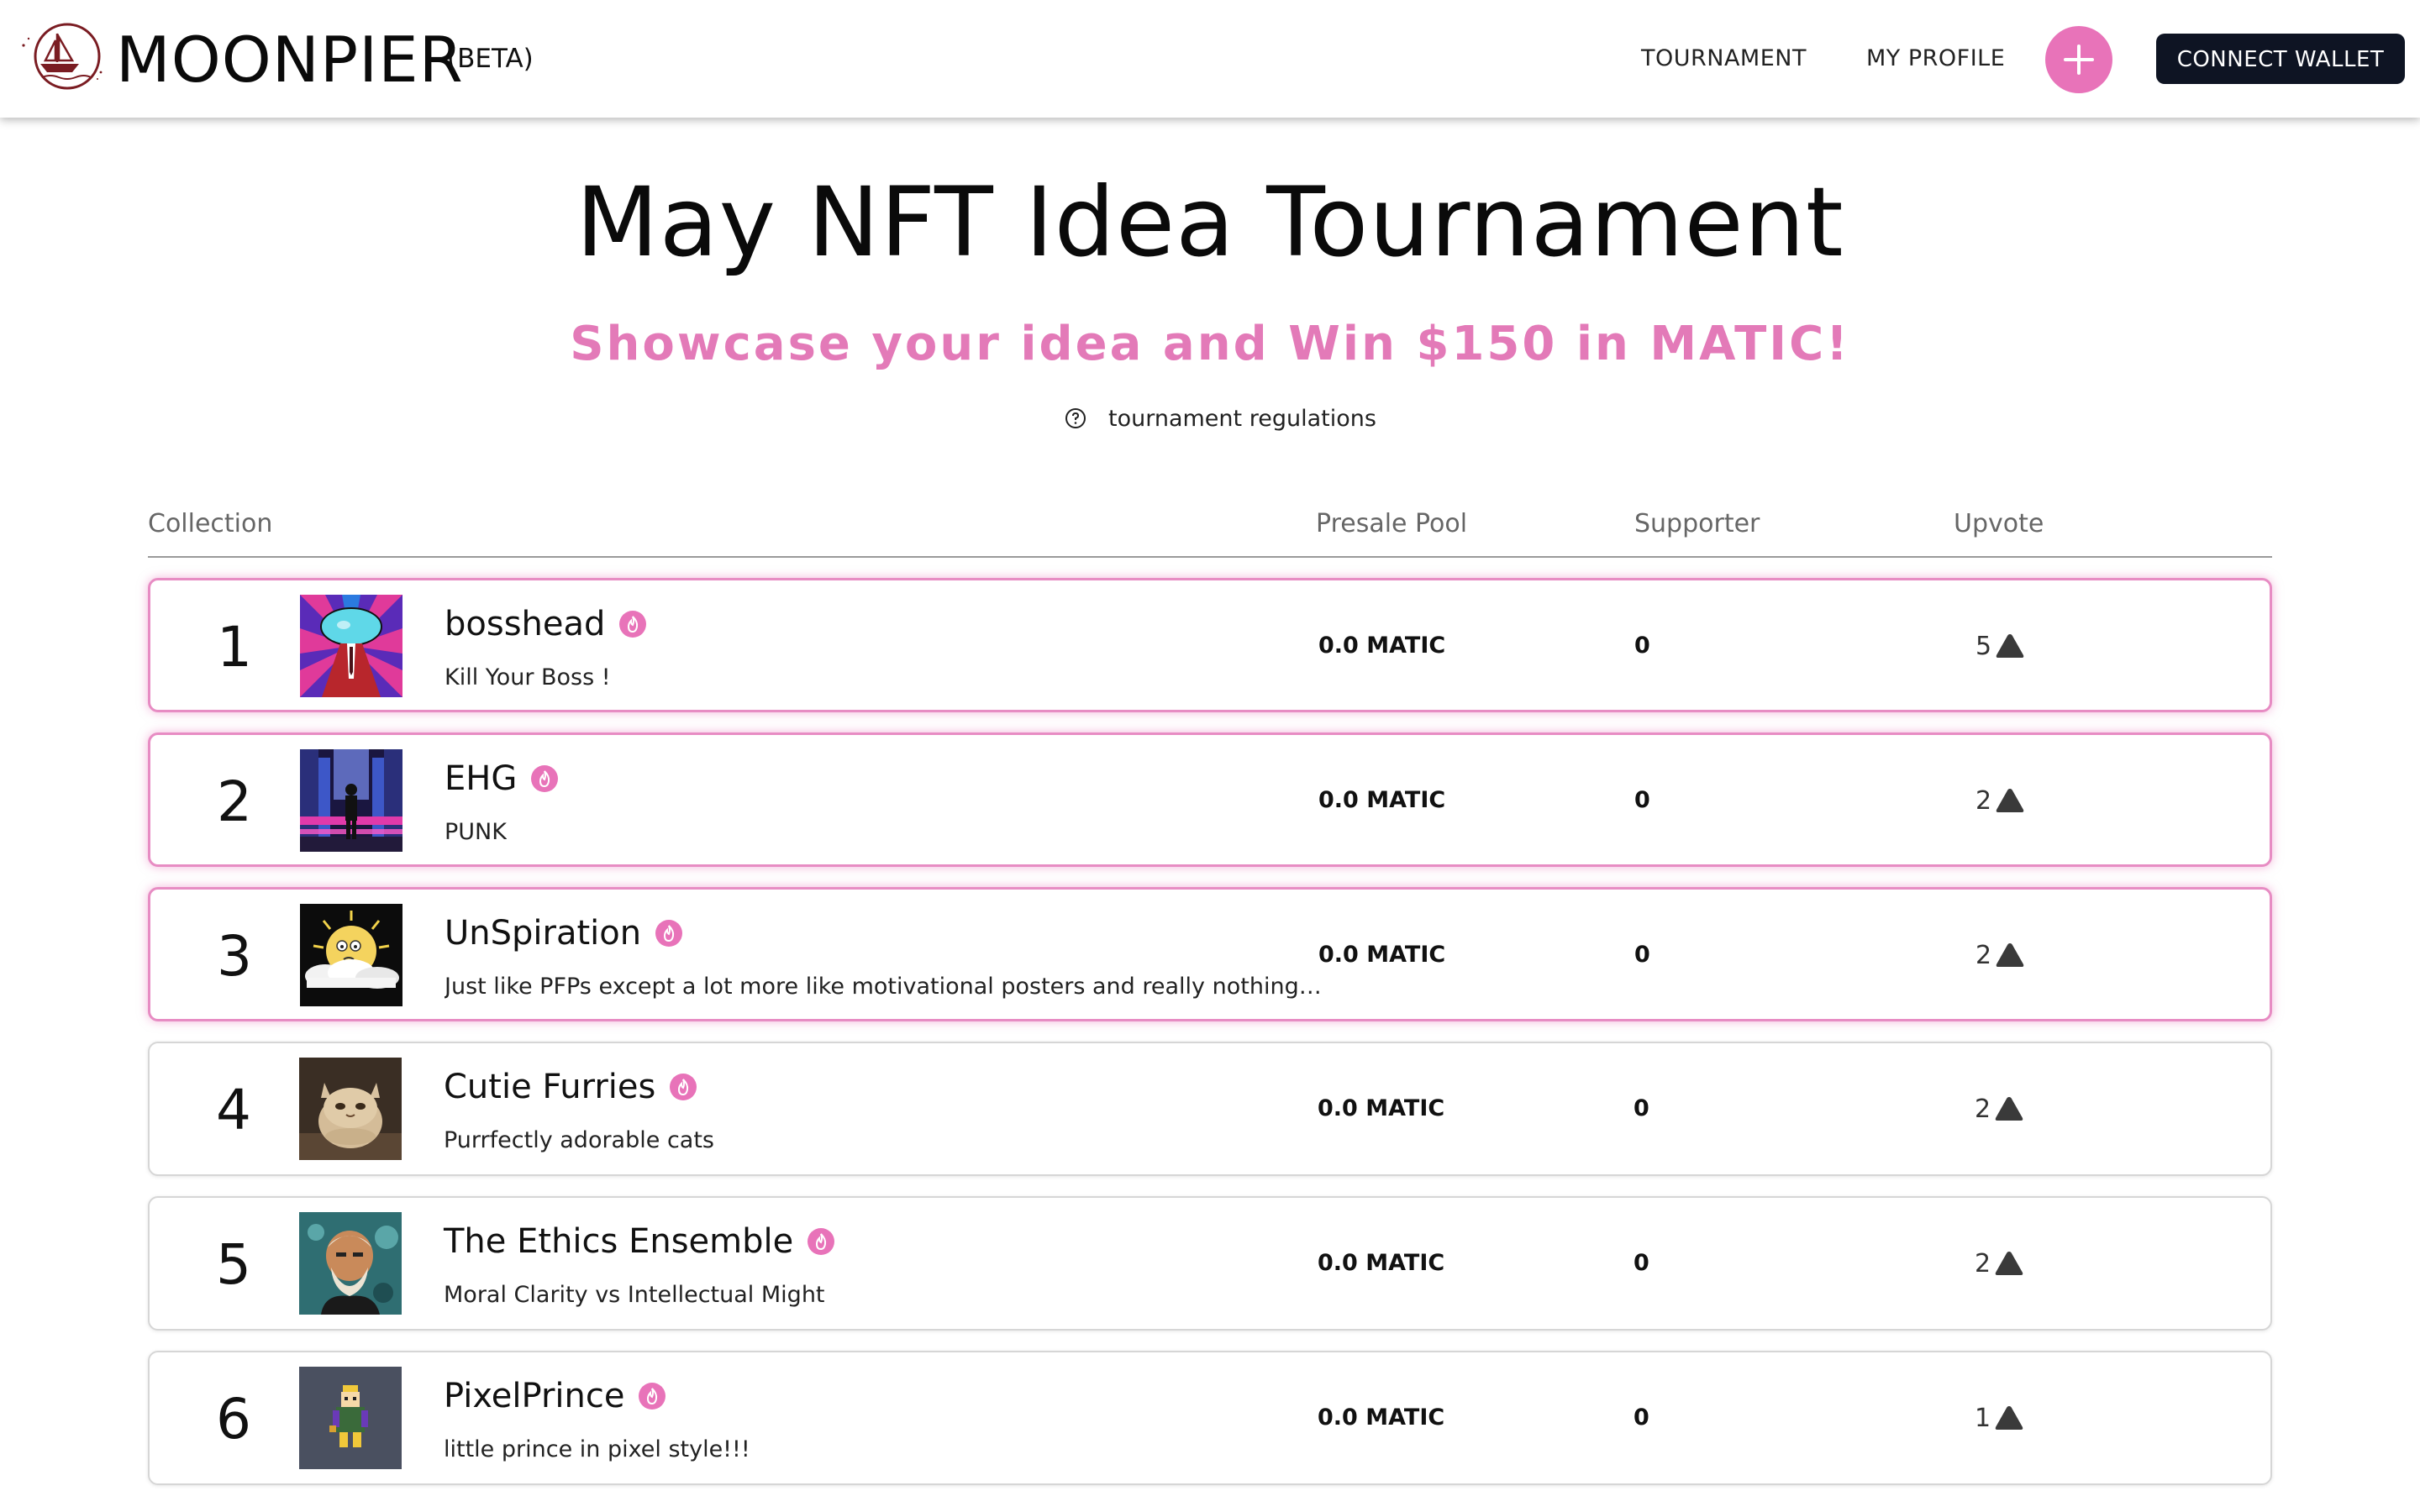  What do you see at coordinates (543, 933) in the screenshot?
I see `collection-name-text: UnSpiration` at bounding box center [543, 933].